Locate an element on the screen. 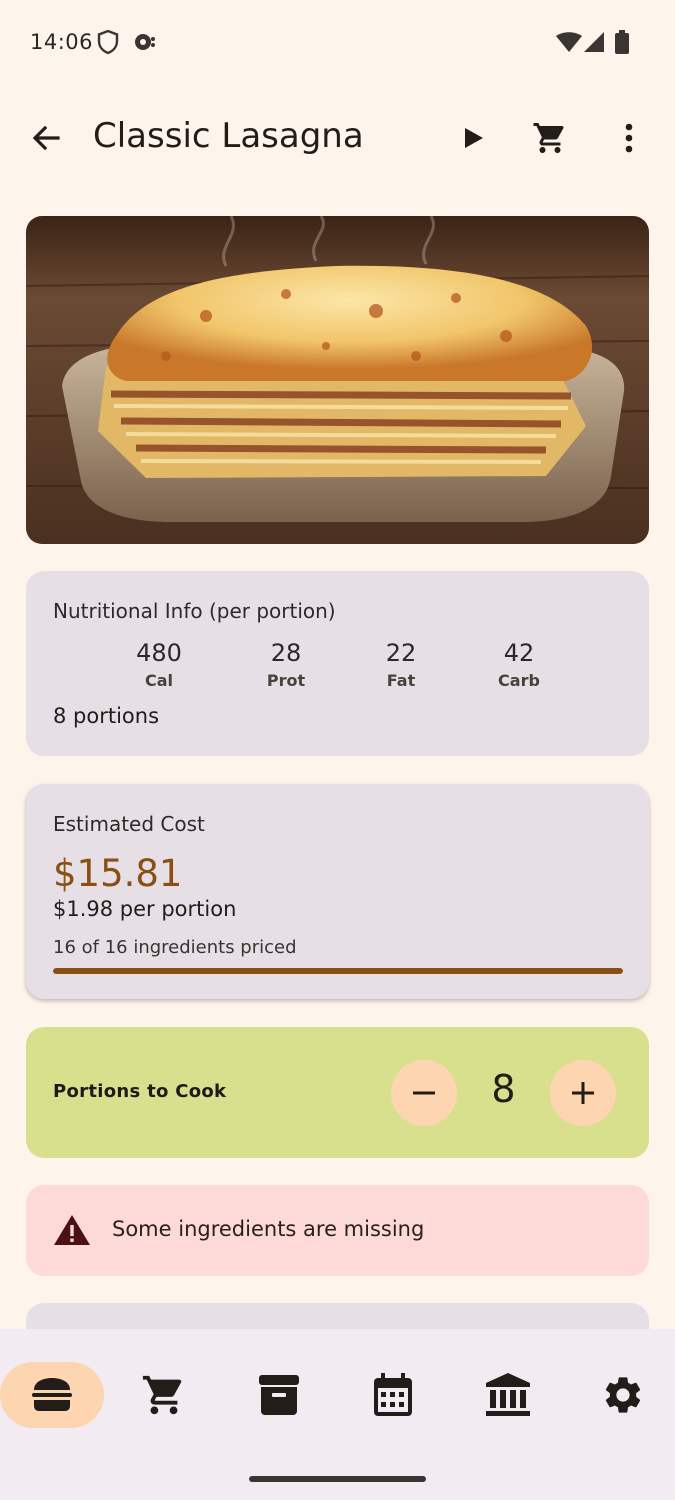 Image resolution: width=675 pixels, height=1500 pixels. nutrition-value: 28 is located at coordinates (286, 653).